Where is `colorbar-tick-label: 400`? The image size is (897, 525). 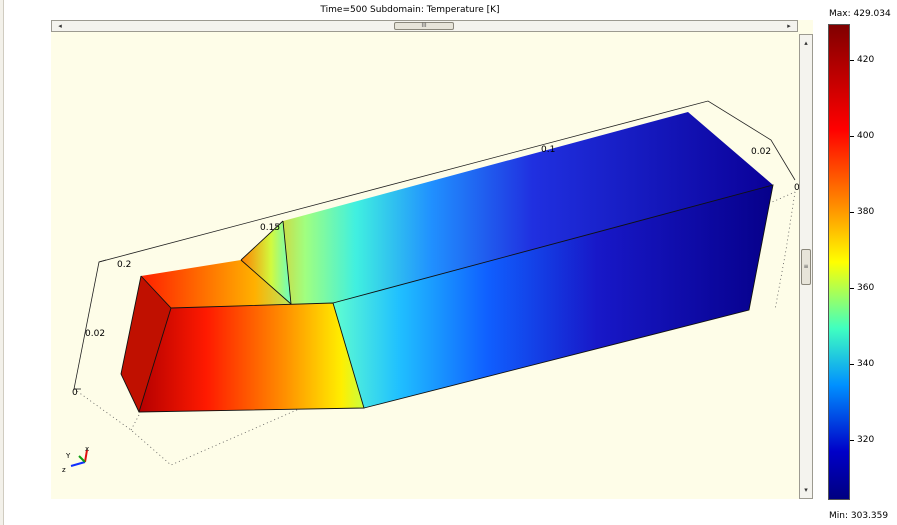
colorbar-tick-label: 400 is located at coordinates (866, 136).